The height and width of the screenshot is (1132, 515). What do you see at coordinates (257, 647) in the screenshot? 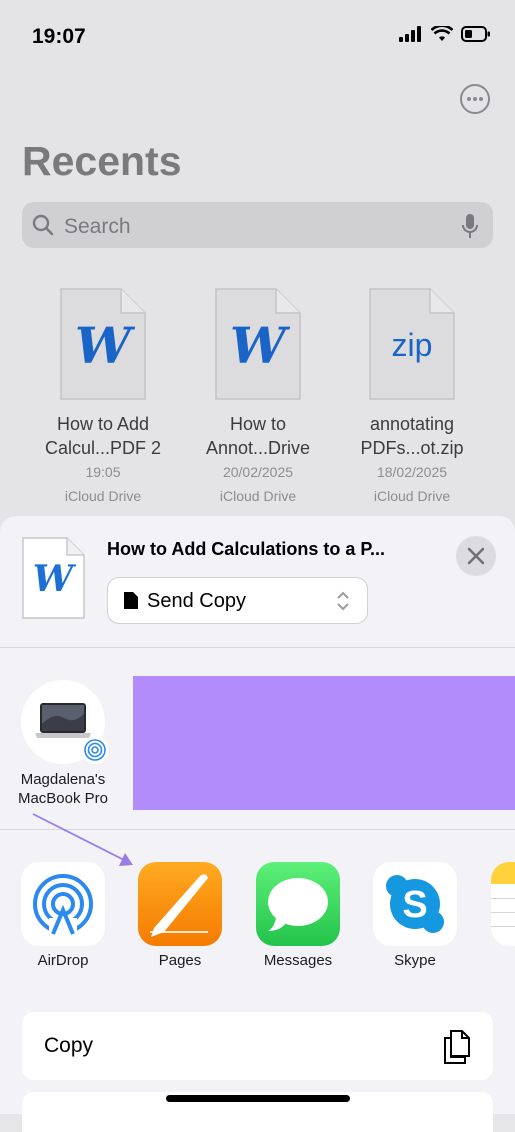
I see `divider` at bounding box center [257, 647].